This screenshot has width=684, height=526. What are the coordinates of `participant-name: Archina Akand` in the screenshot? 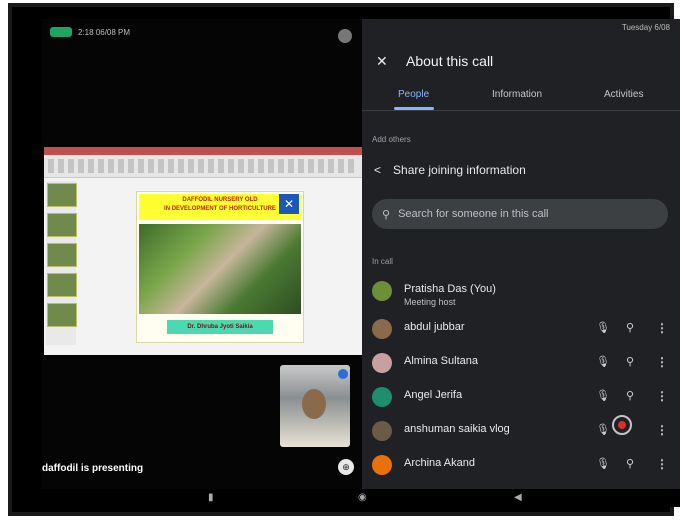 It's located at (439, 463).